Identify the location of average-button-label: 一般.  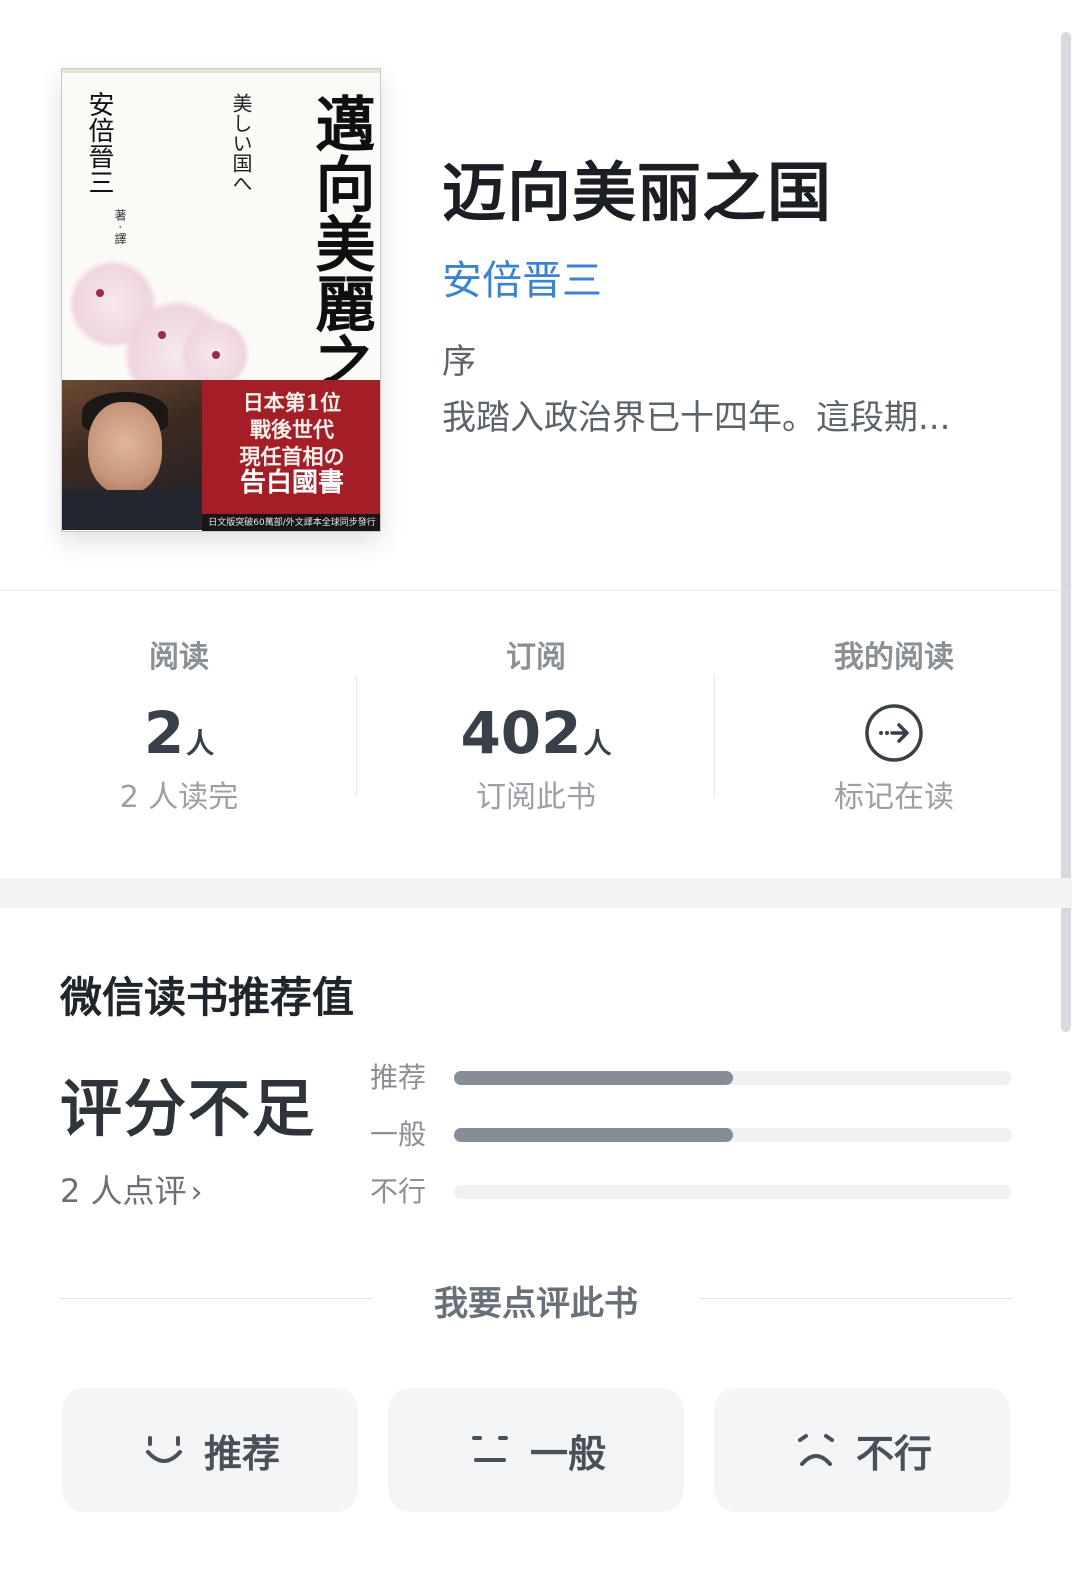
(567, 1453).